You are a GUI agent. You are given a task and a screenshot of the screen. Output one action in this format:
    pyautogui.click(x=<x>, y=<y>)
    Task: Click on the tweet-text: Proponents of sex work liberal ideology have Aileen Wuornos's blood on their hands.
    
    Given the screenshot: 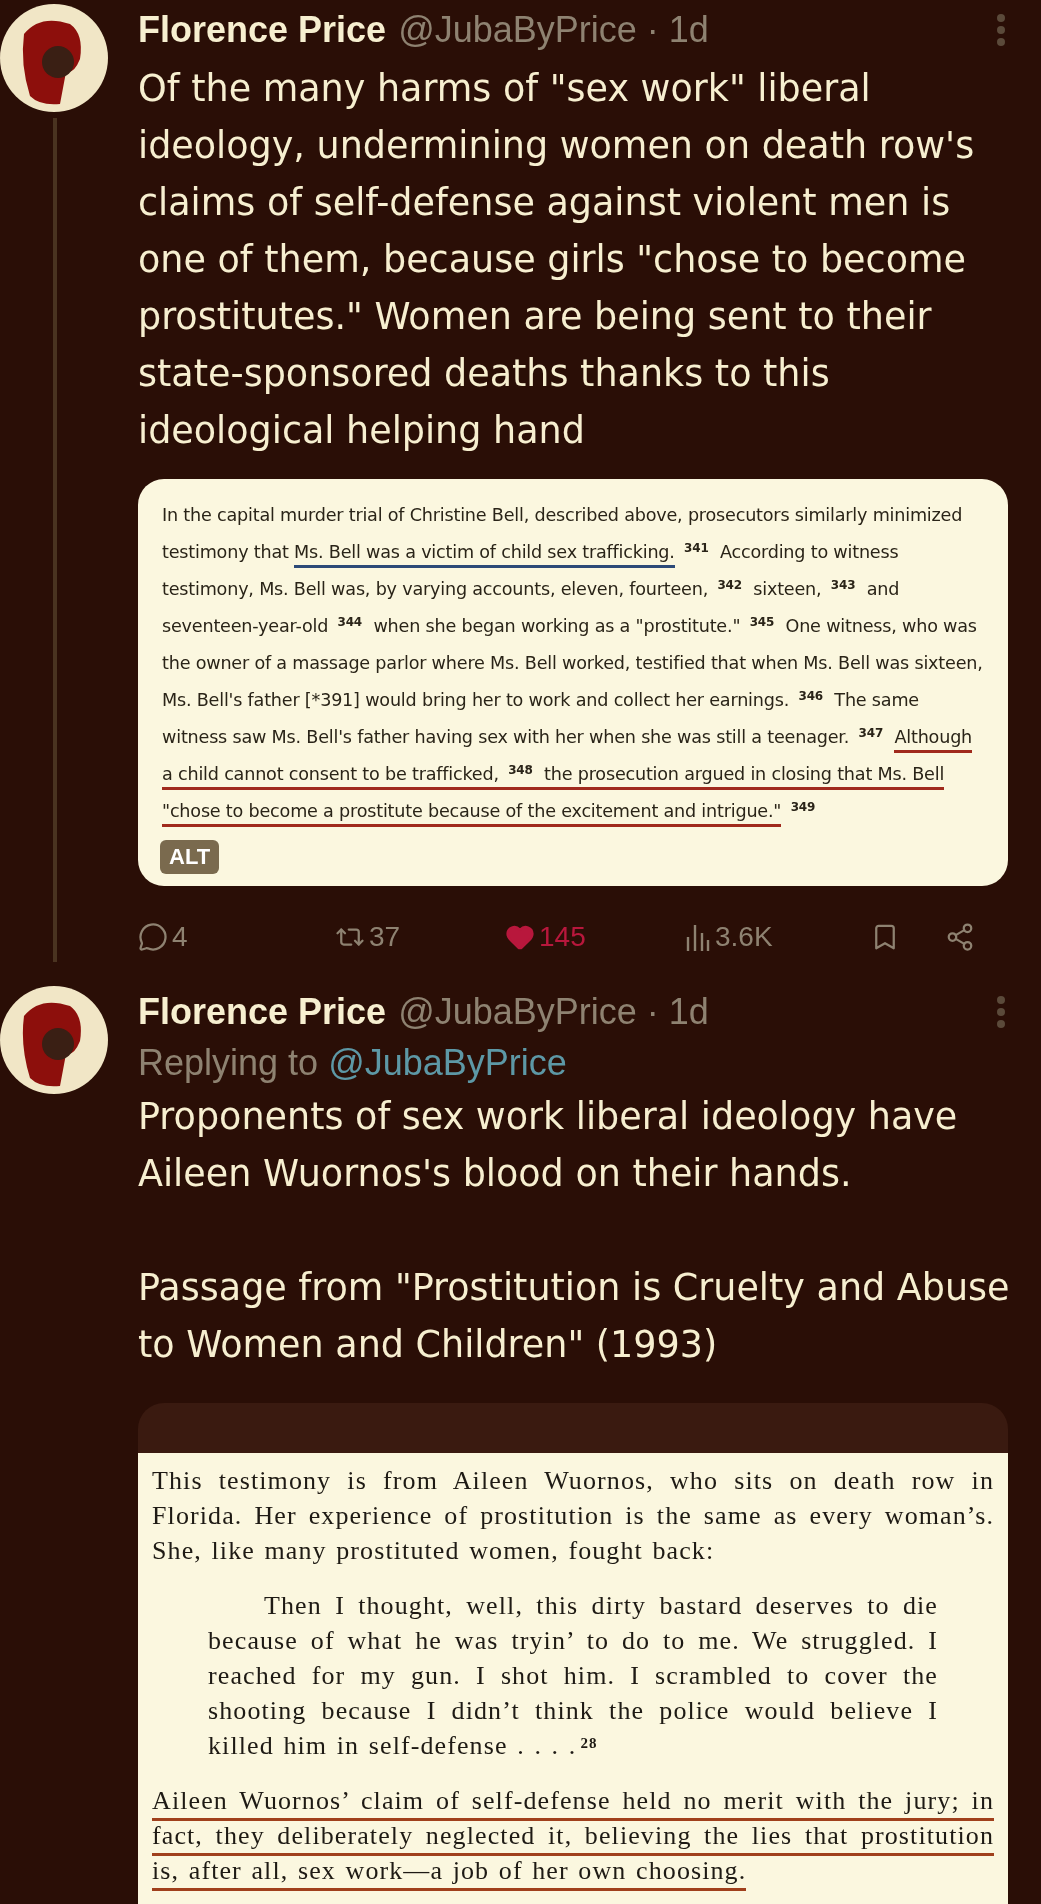 What is the action you would take?
    pyautogui.click(x=548, y=1145)
    